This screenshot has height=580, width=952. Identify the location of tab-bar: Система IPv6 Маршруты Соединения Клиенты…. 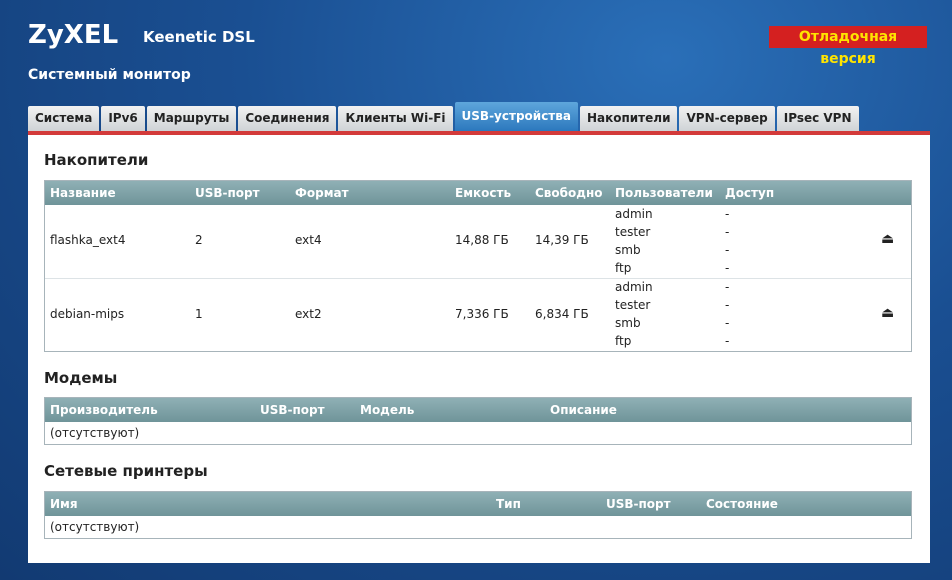
(444, 116).